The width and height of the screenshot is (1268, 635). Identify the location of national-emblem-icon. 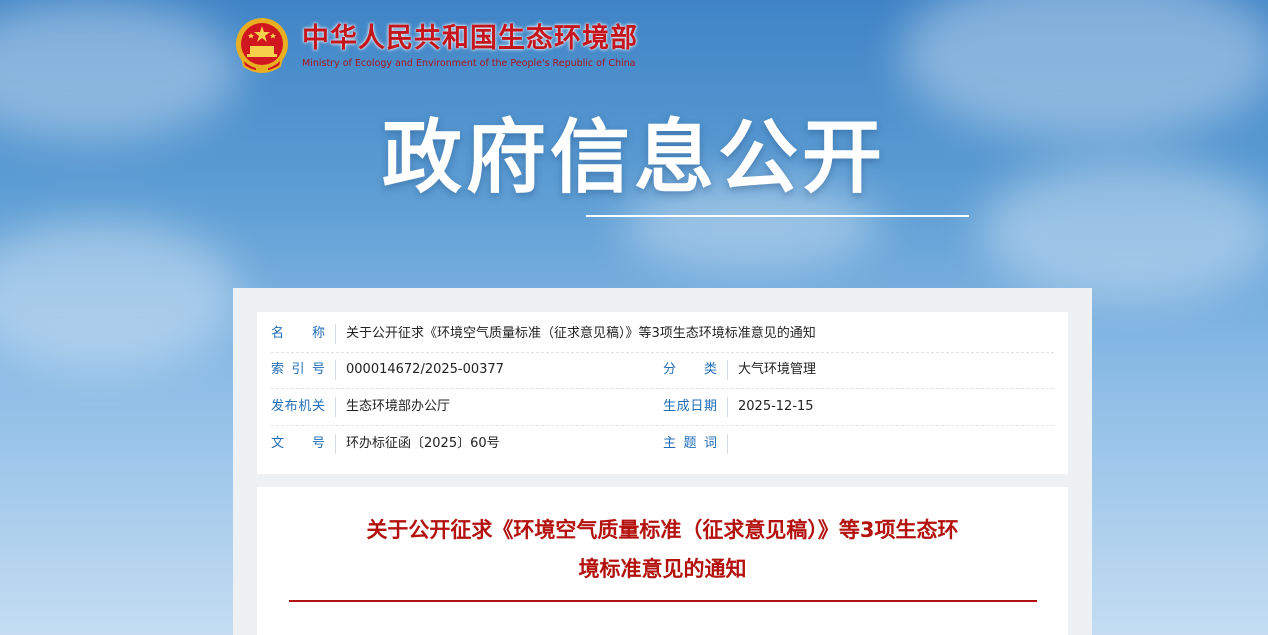
(262, 46).